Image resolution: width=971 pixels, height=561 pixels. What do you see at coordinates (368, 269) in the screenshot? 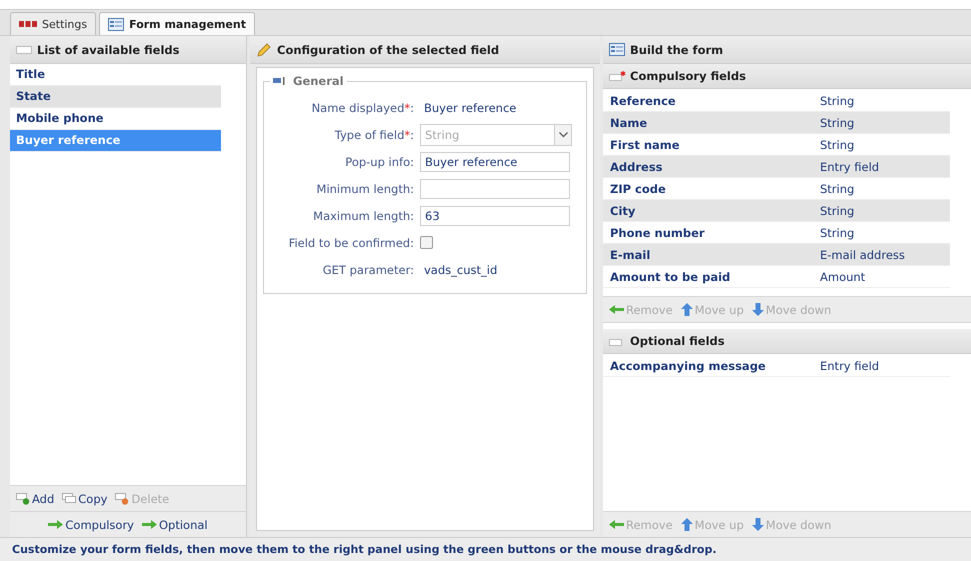
I see `field-label: GET parameter:` at bounding box center [368, 269].